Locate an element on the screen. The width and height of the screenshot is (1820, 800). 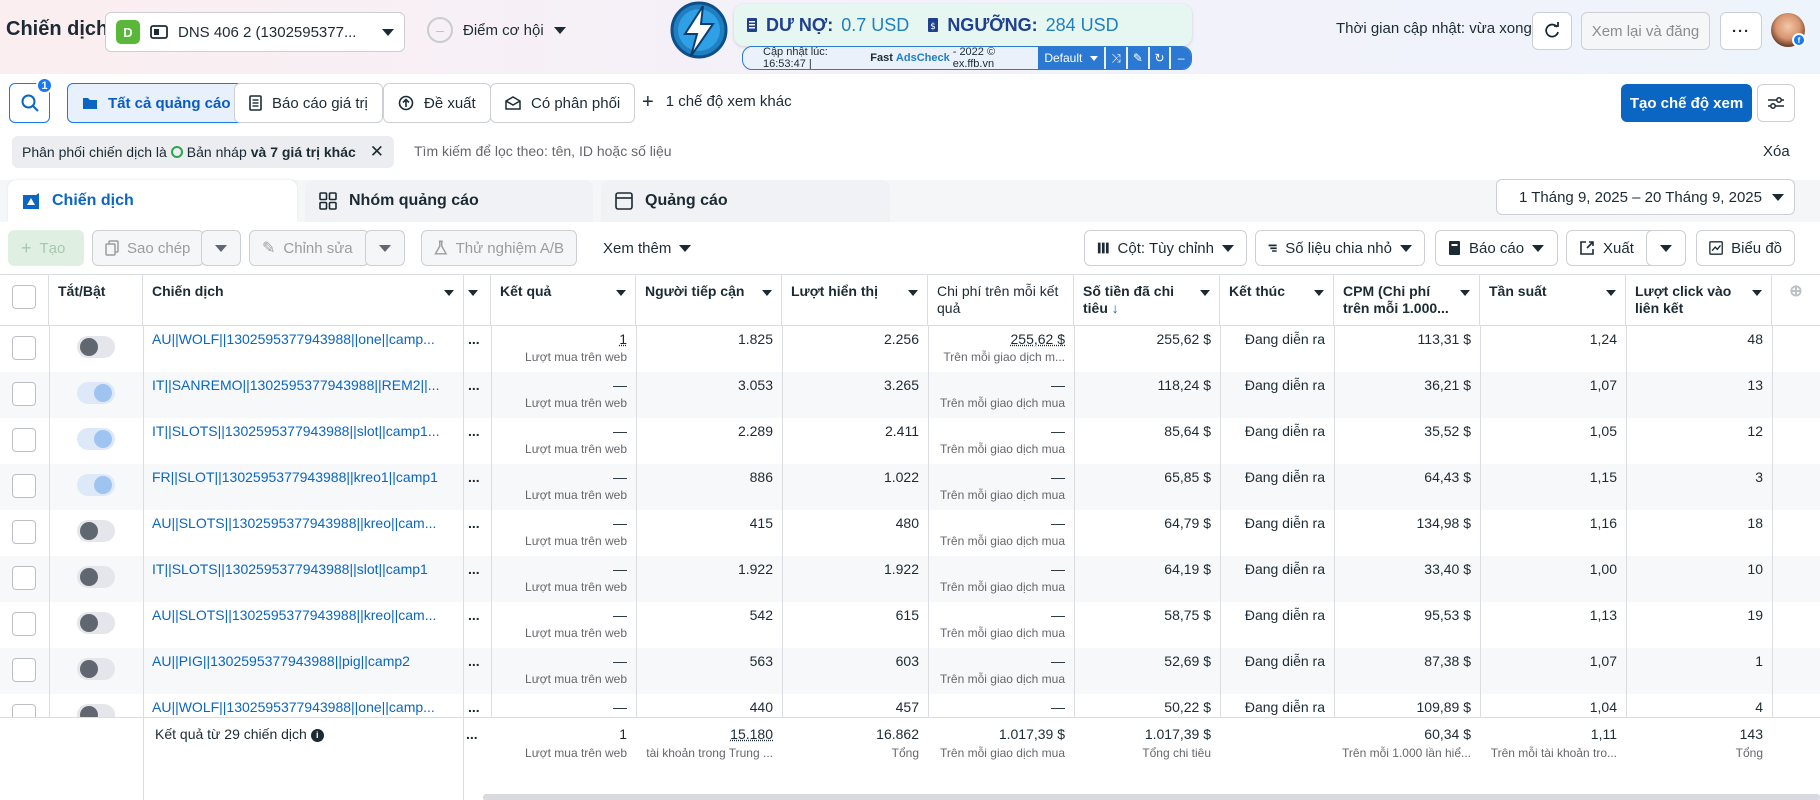
header-end: Kết thúc is located at coordinates (1277, 300).